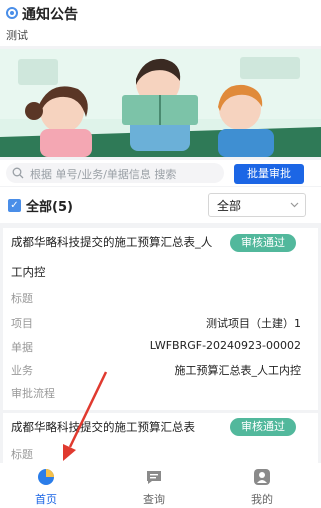 The width and height of the screenshot is (321, 508). What do you see at coordinates (238, 370) in the screenshot?
I see `row-value-business: 施工预算汇总表_人工内控` at bounding box center [238, 370].